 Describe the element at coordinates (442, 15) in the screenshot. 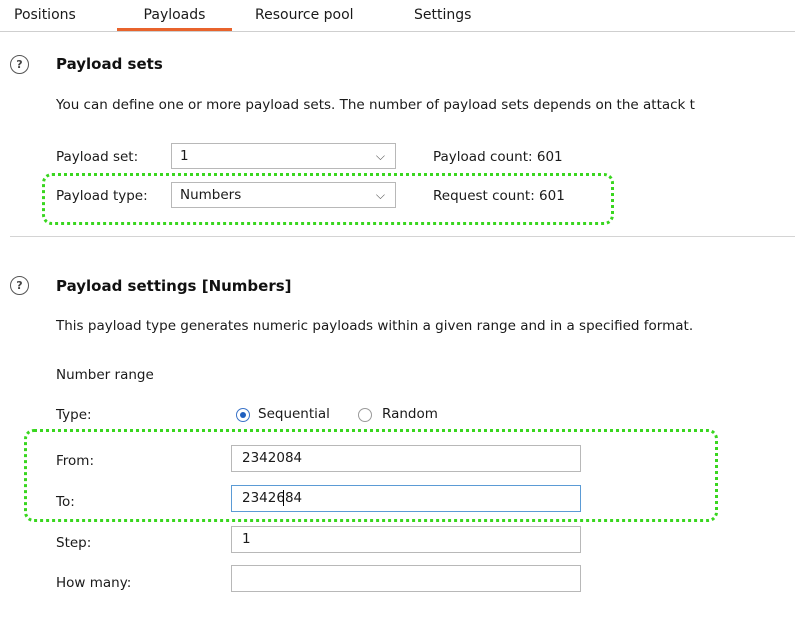

I see `tab-settings: Settings` at that location.